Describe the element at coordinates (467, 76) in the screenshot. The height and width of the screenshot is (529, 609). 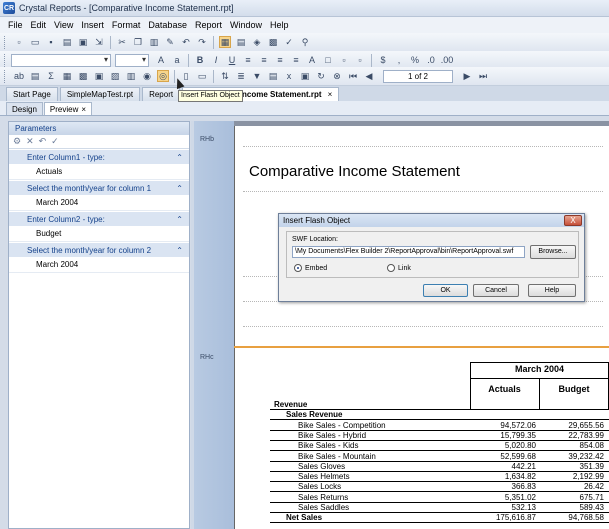
I see `next-page-icon: ▶` at that location.